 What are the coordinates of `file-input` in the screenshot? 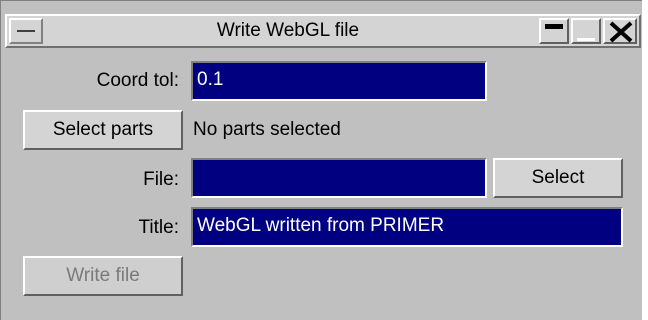 It's located at (339, 178).